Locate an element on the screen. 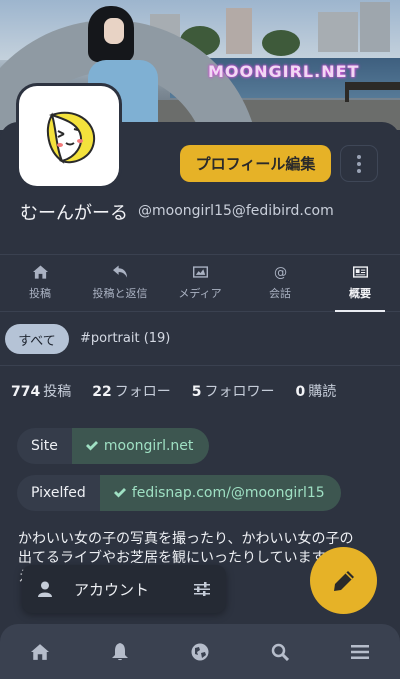  stat-subscriptions: 0 購読 is located at coordinates (315, 391).